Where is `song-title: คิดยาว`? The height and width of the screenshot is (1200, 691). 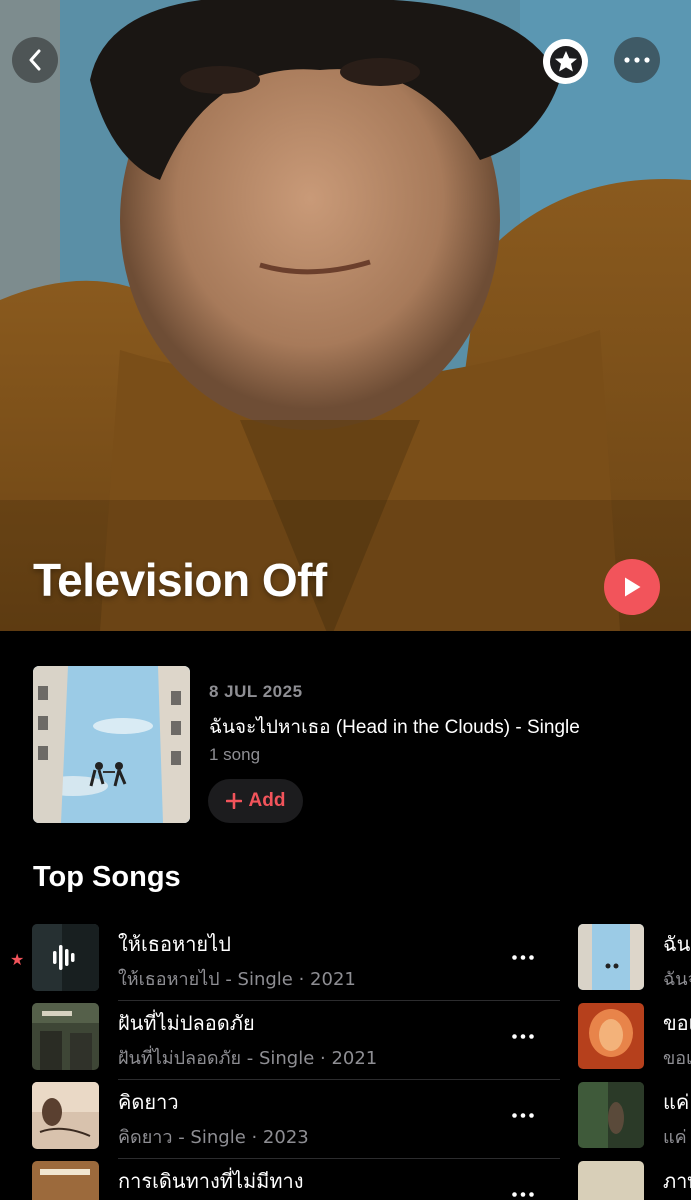
song-title: คิดยาว is located at coordinates (148, 1102).